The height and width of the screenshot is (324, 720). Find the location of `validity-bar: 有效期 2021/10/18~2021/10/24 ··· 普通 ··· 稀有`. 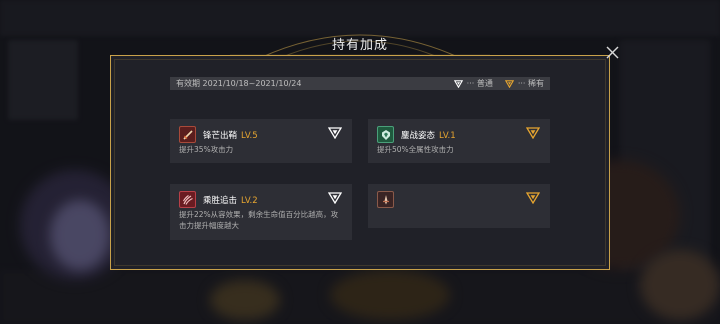

validity-bar: 有效期 2021/10/18~2021/10/24 ··· 普通 ··· 稀有 is located at coordinates (360, 83).